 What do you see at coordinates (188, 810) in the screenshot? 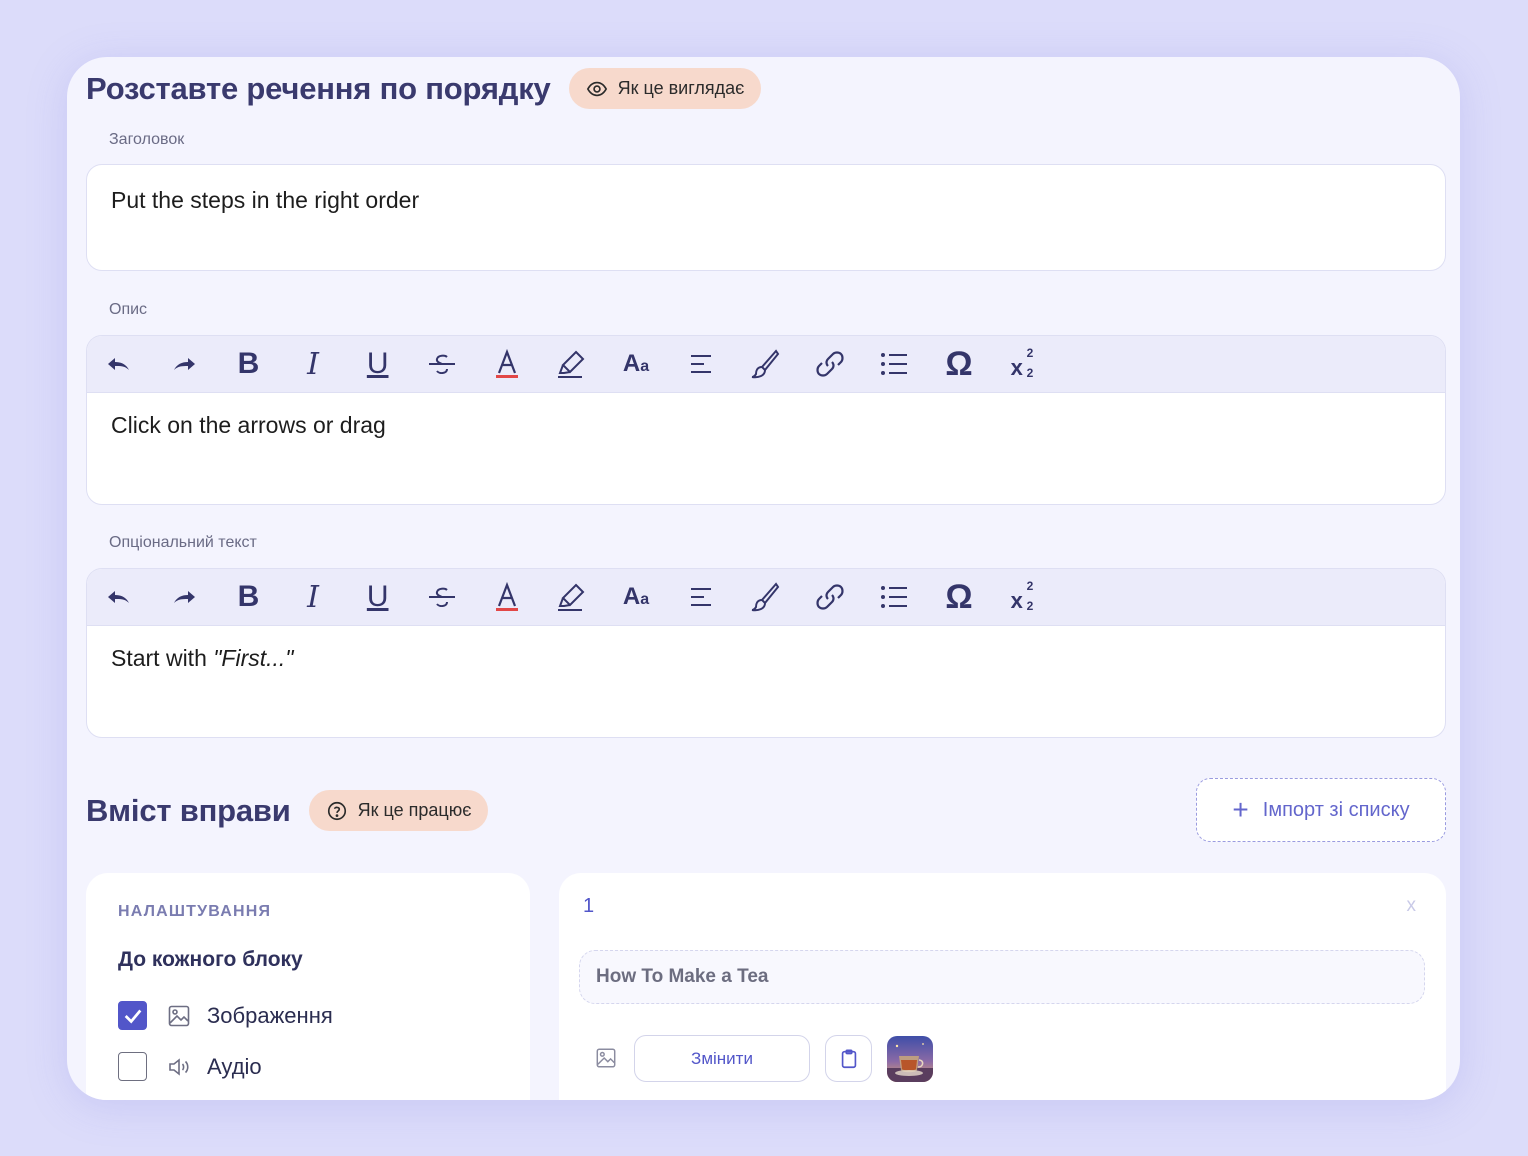
I see `content-section-title: Вміст вправи` at bounding box center [188, 810].